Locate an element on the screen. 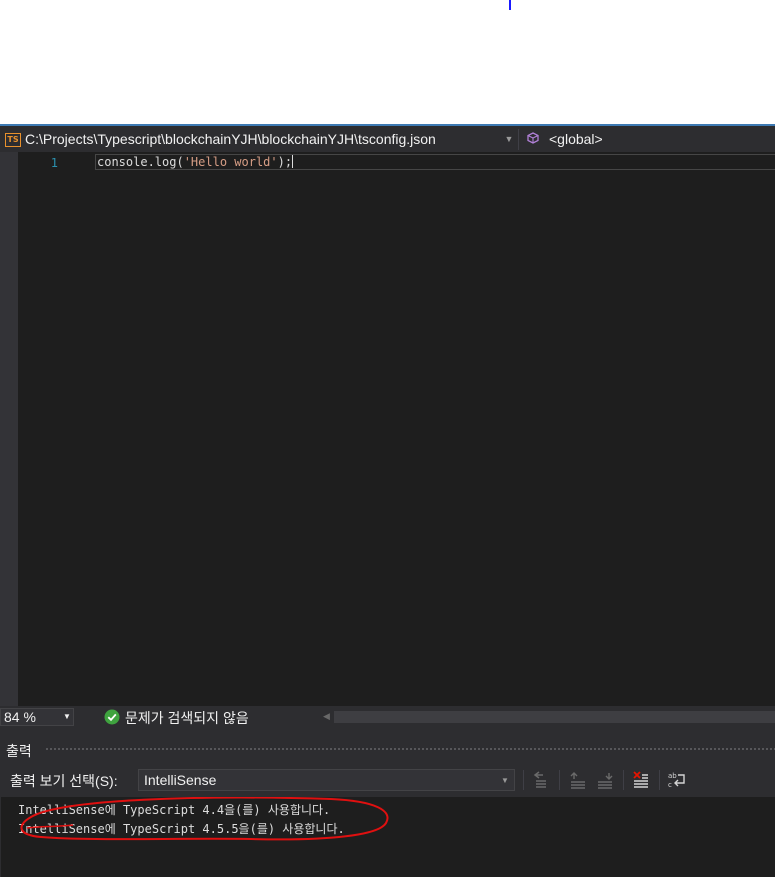 This screenshot has width=775, height=877. text-caret-mark is located at coordinates (510, 5).